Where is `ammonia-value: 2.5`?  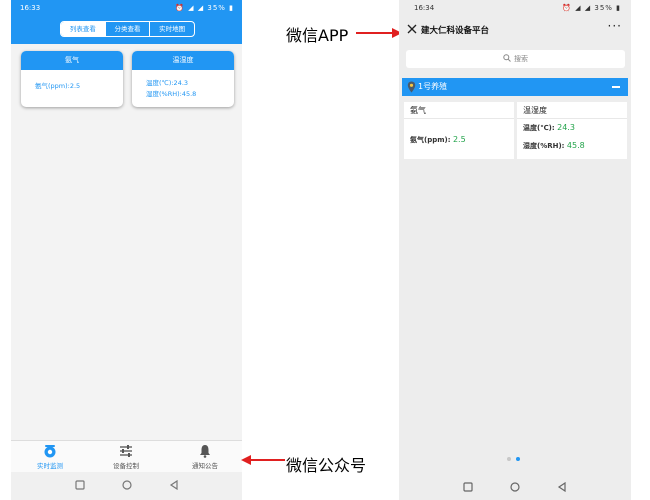 ammonia-value: 2.5 is located at coordinates (459, 139).